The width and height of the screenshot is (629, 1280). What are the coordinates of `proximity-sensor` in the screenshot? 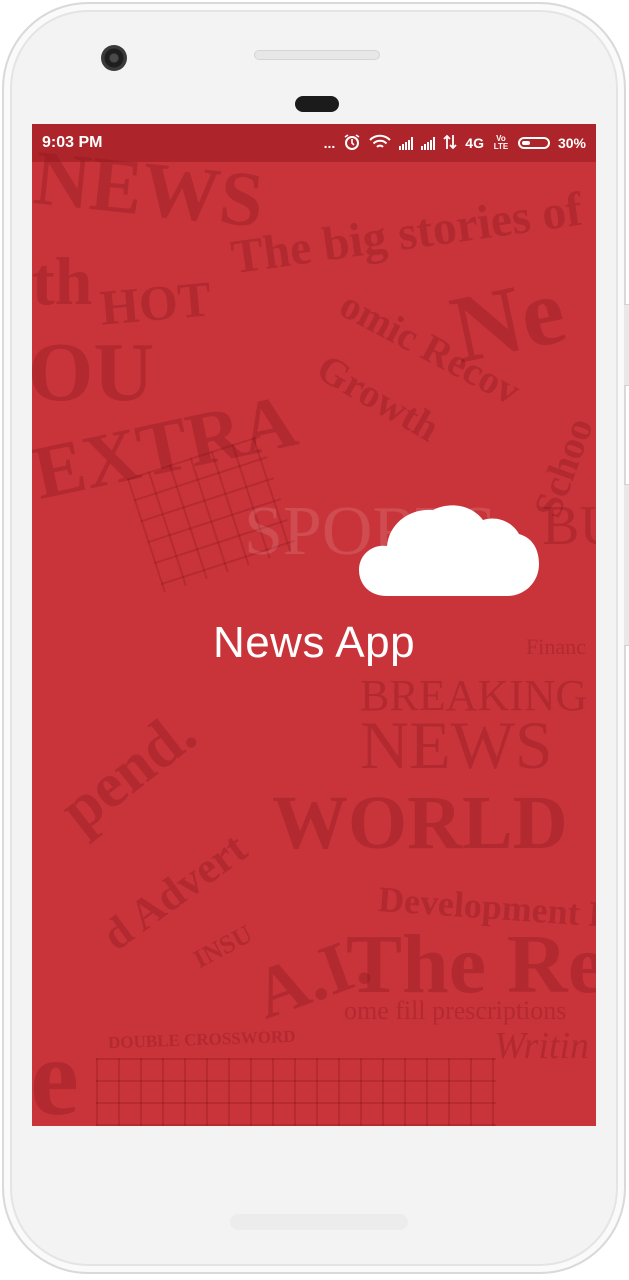 It's located at (317, 104).